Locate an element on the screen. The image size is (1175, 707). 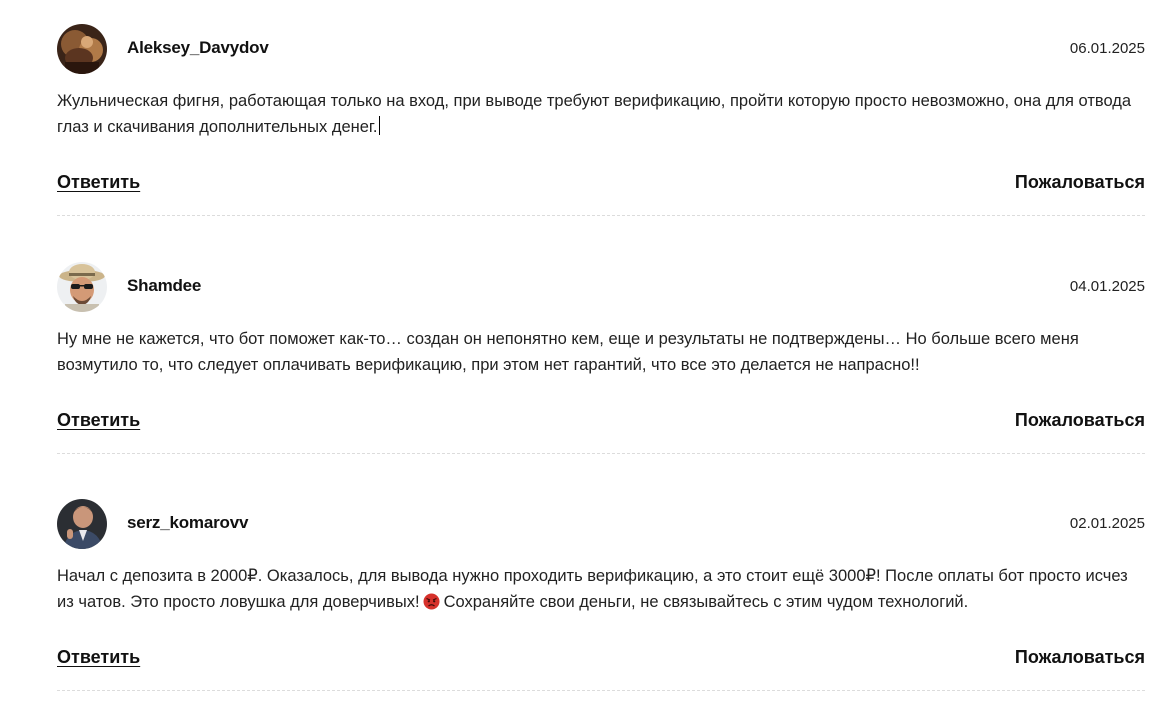
angry-face-emoji-icon is located at coordinates (431, 601).